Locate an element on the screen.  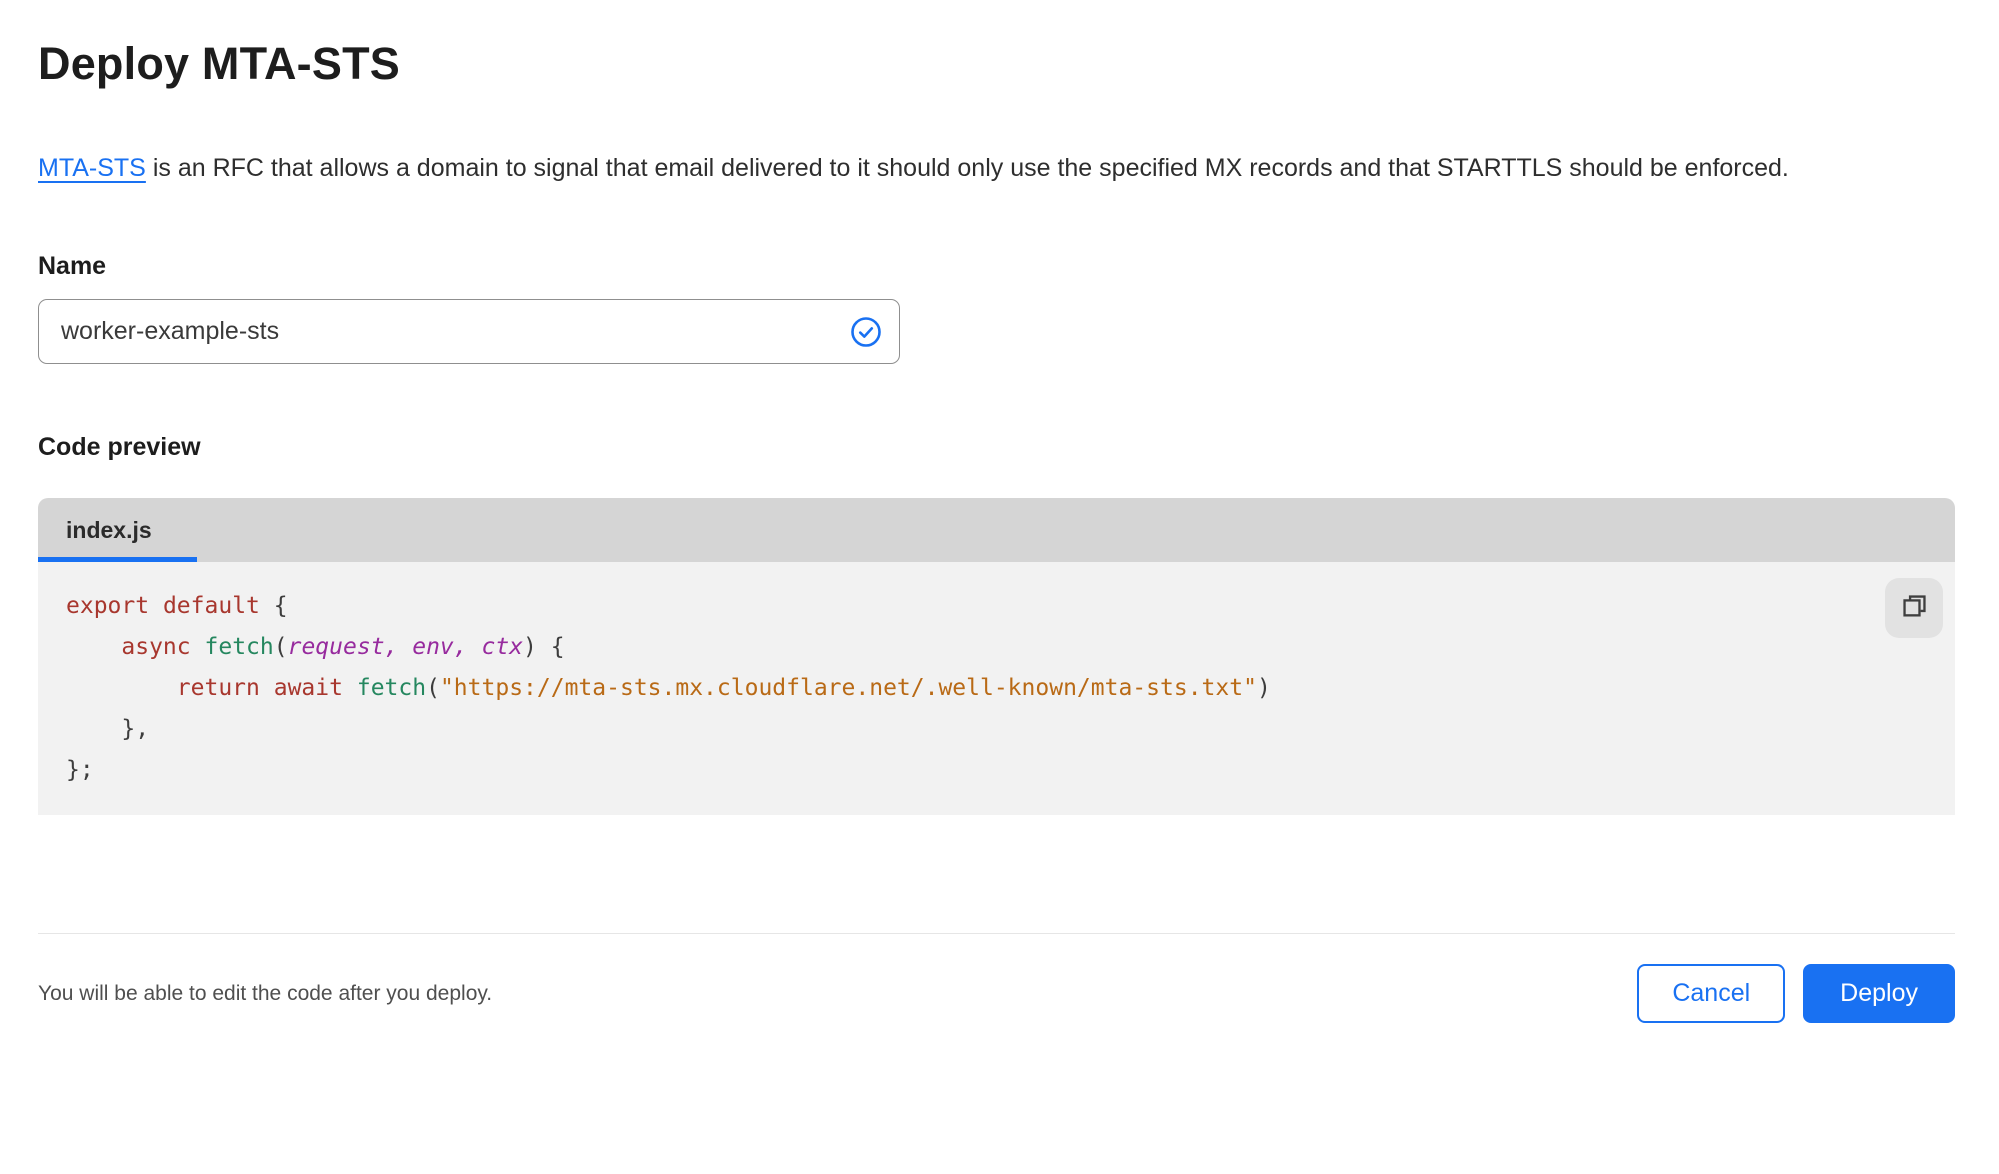
name-input is located at coordinates (469, 331).